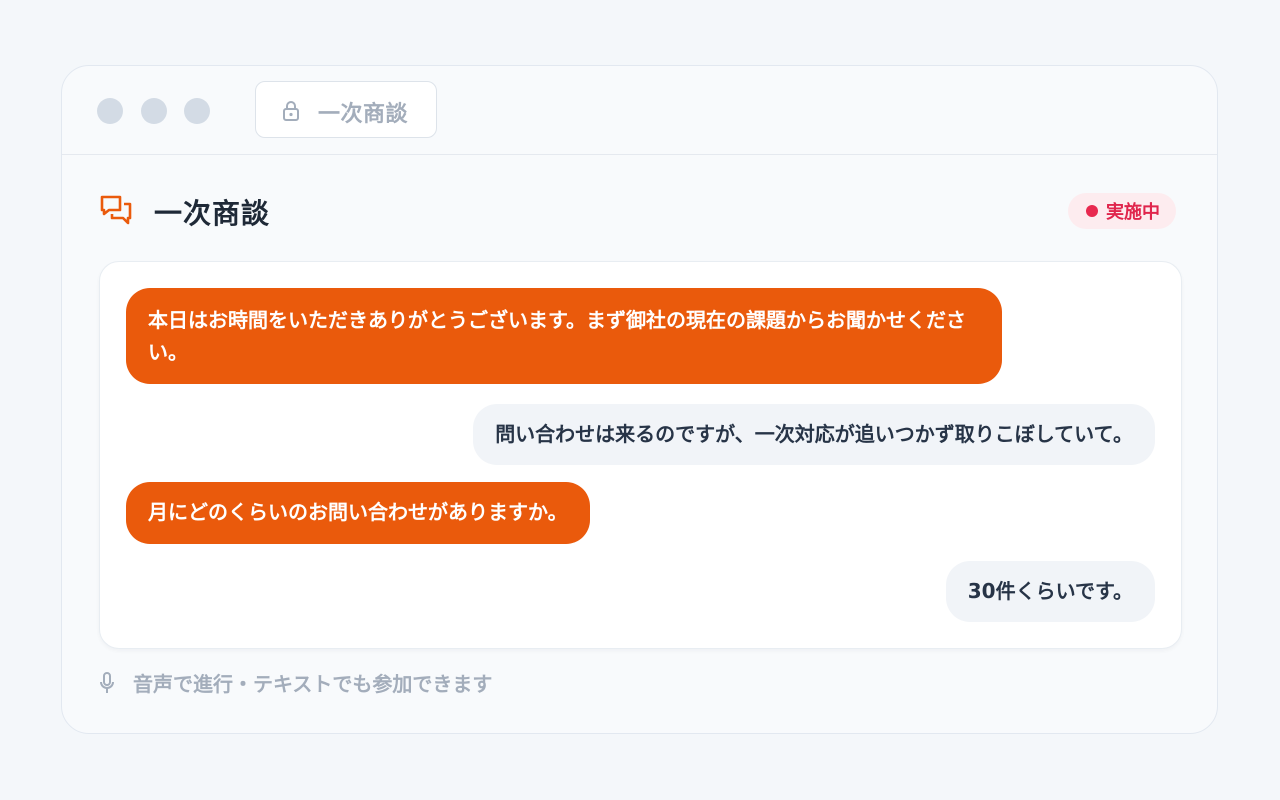  I want to click on input-hint-text: 音声で進行・テキストでも参加できます, so click(313, 684).